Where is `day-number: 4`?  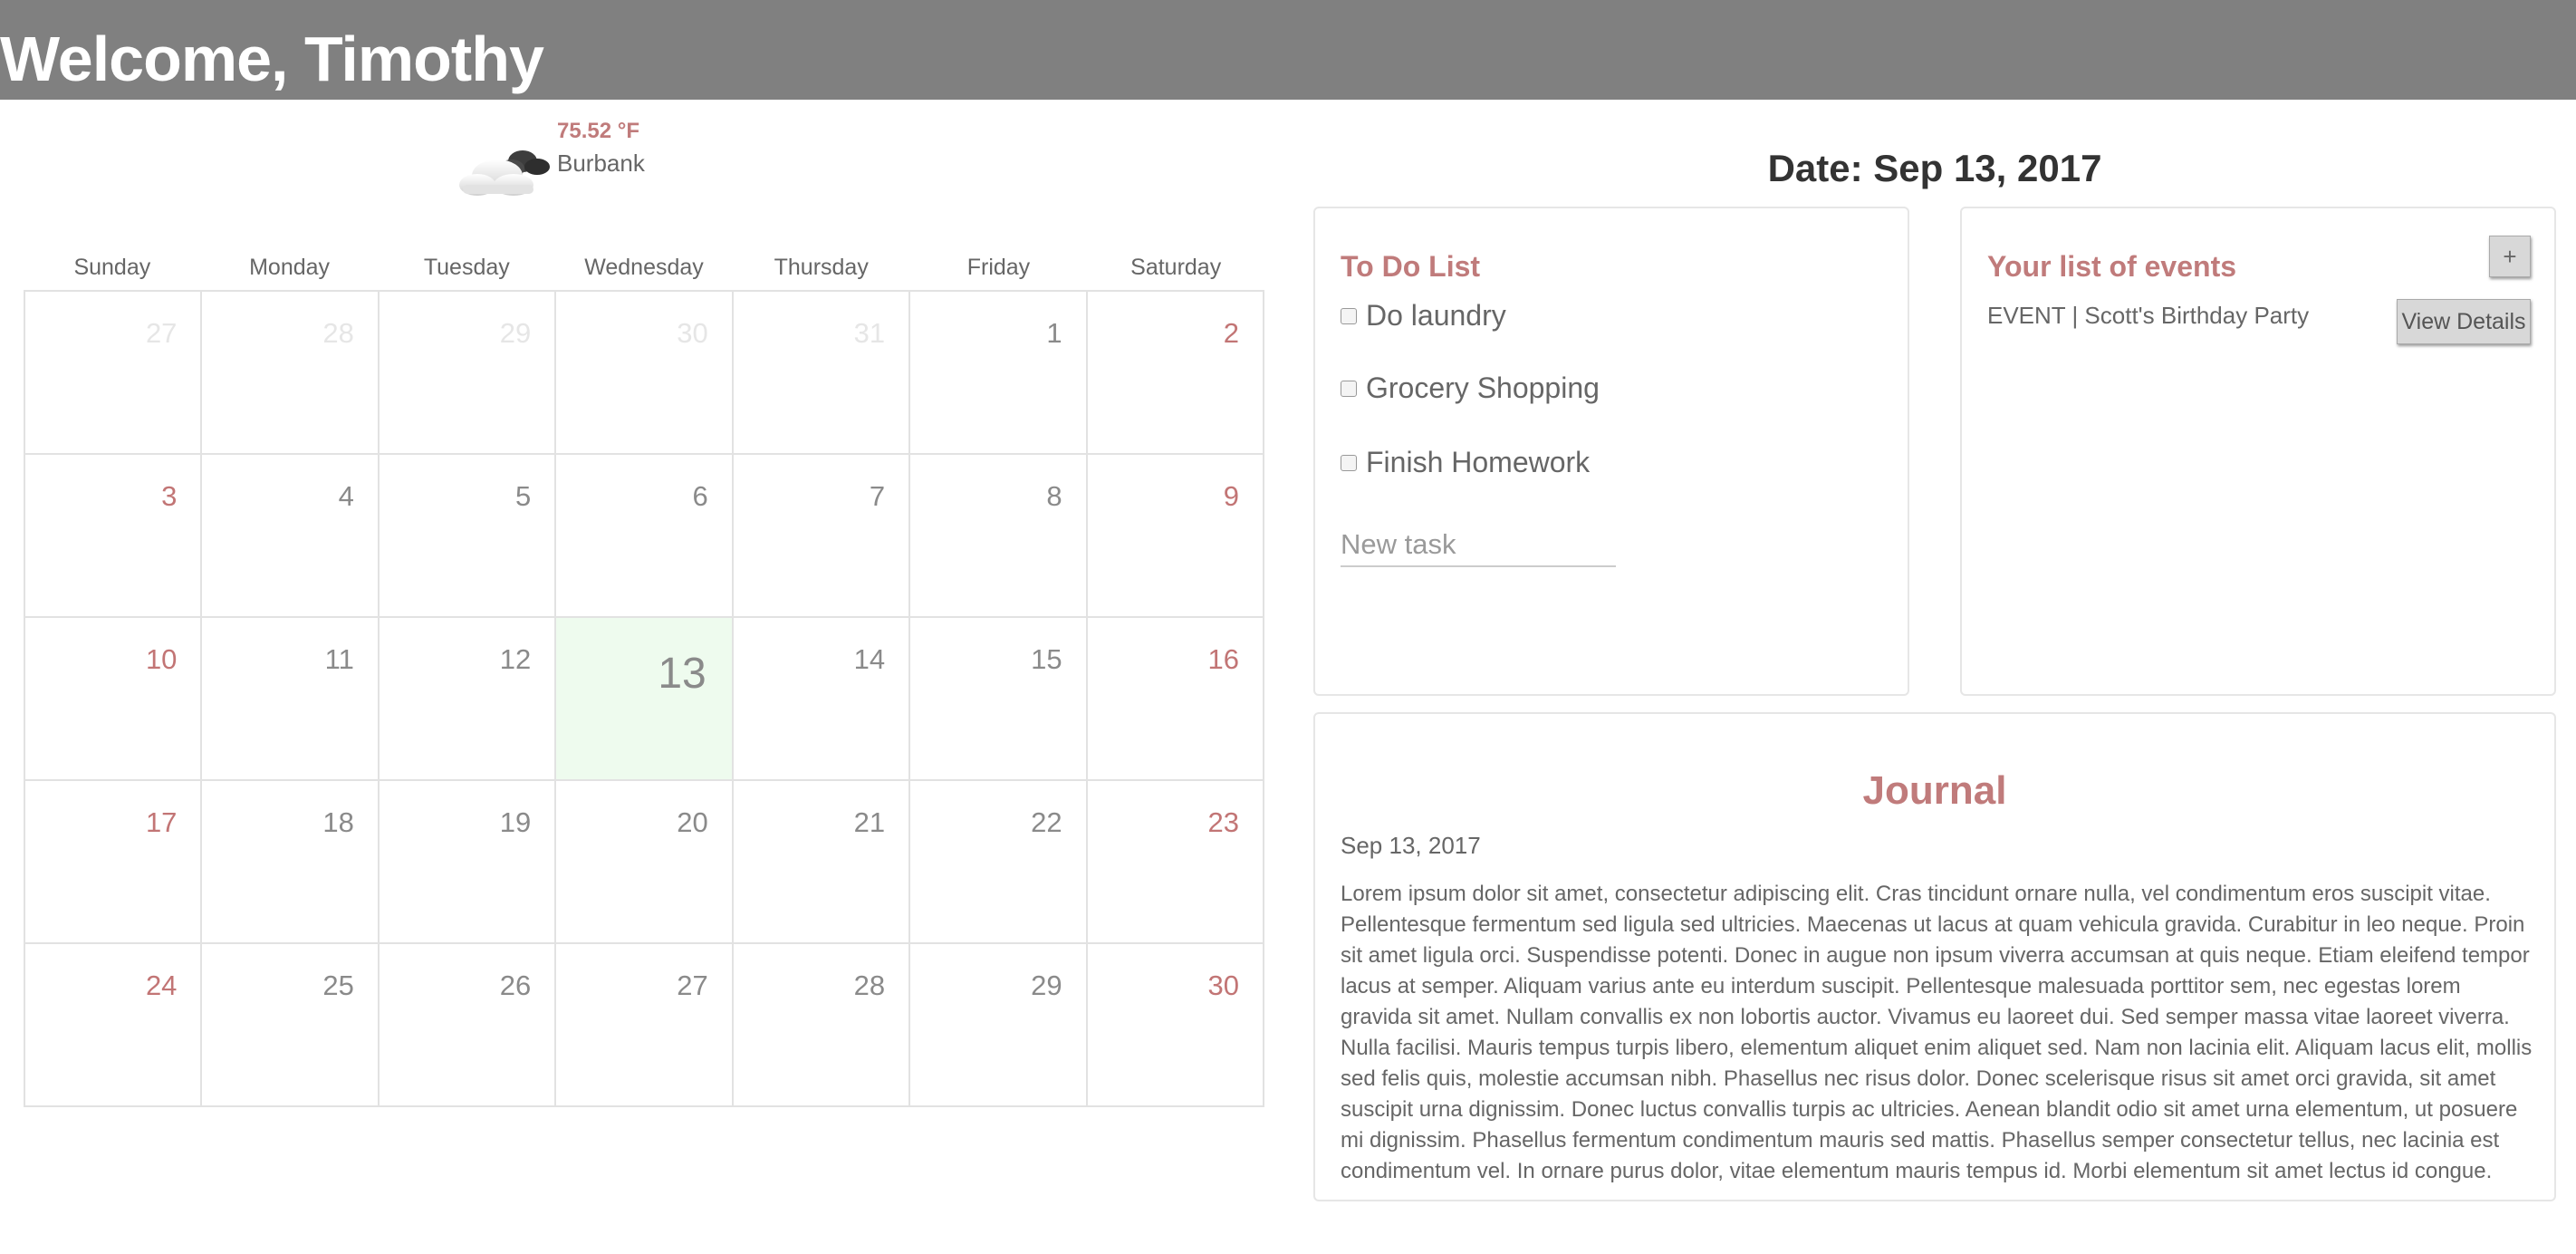 day-number: 4 is located at coordinates (346, 496).